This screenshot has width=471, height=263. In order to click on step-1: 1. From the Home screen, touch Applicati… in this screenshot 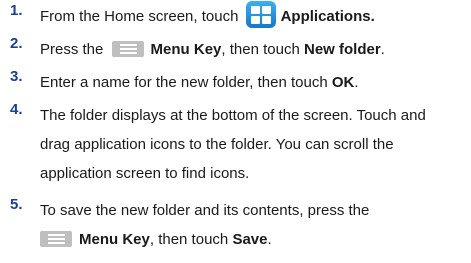, I will do `click(235, 15)`.